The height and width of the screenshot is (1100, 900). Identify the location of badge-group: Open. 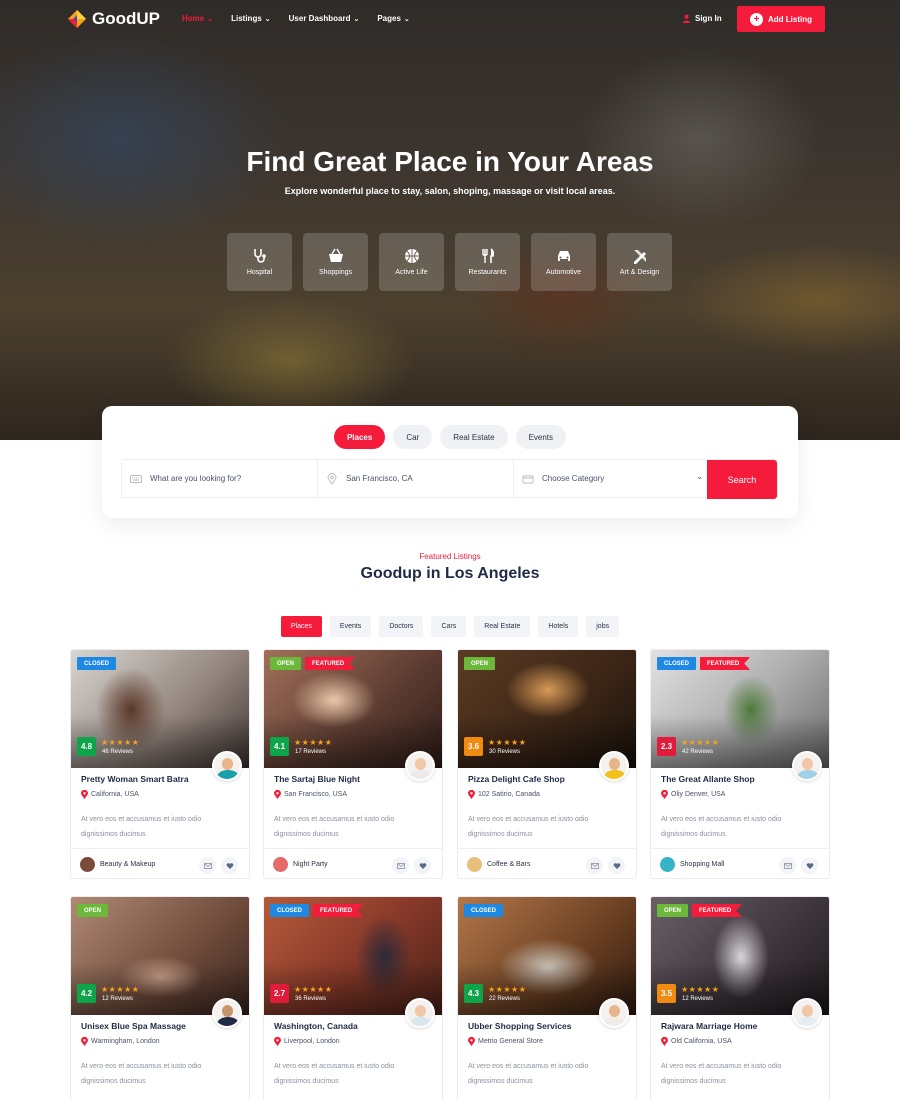
(93, 910).